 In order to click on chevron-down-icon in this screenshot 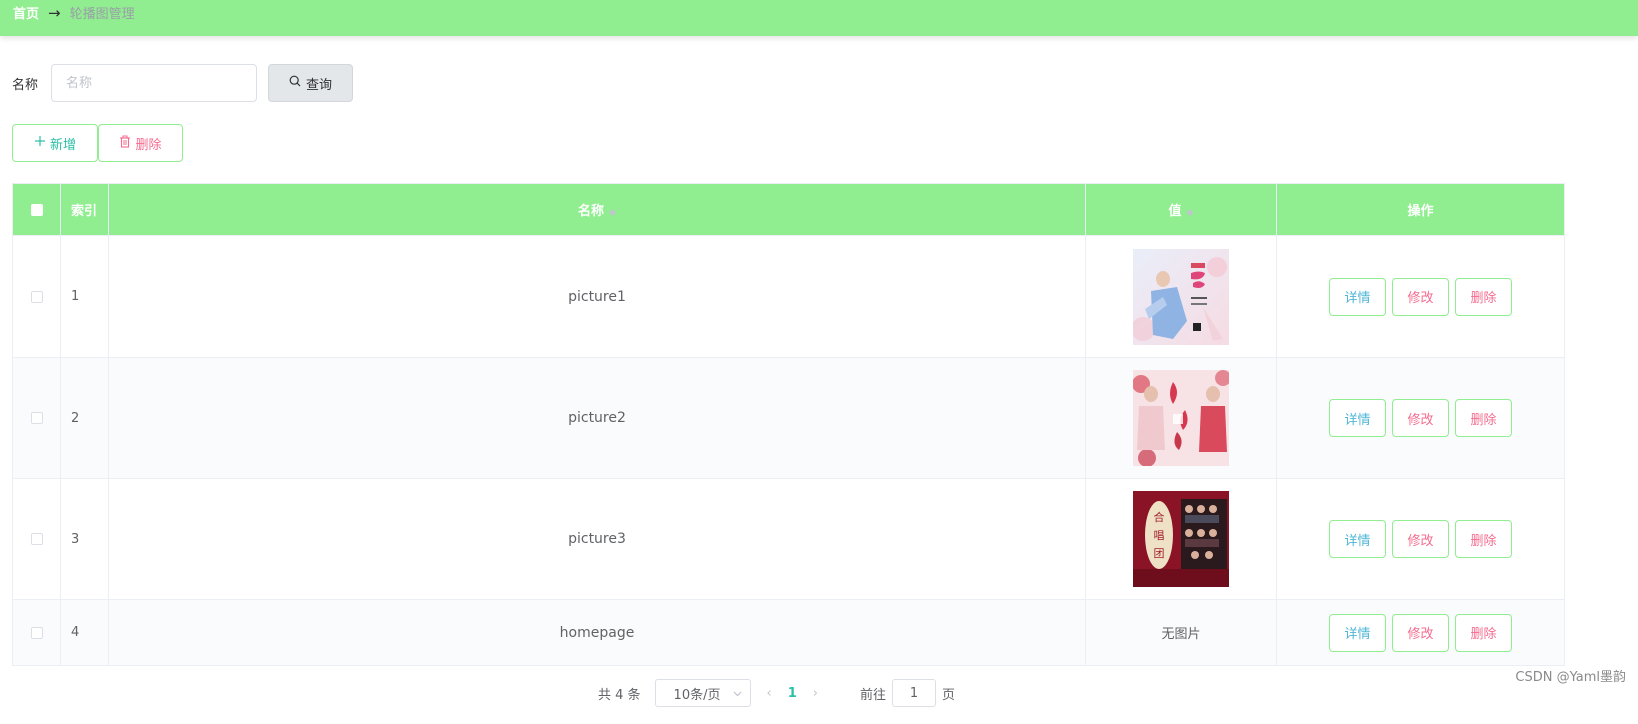, I will do `click(737, 693)`.